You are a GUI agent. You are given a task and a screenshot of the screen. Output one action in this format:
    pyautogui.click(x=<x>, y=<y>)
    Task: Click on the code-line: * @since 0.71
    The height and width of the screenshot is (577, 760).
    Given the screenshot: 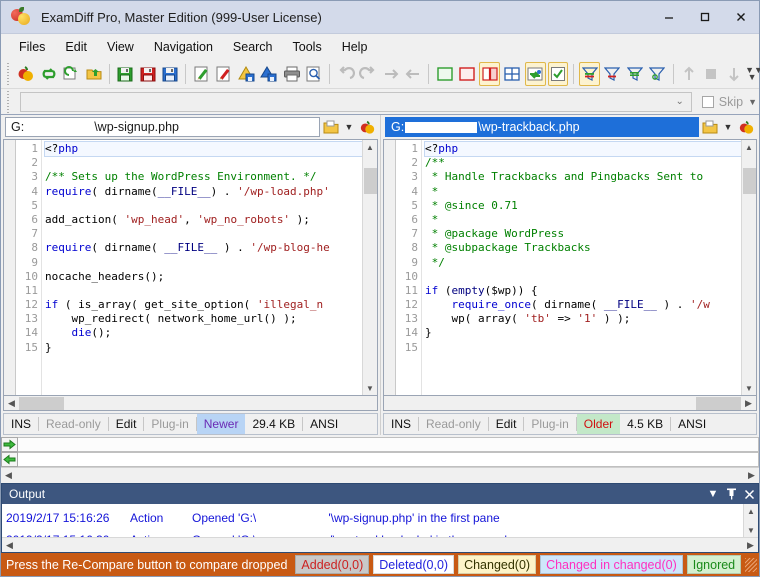 What is the action you would take?
    pyautogui.click(x=583, y=206)
    